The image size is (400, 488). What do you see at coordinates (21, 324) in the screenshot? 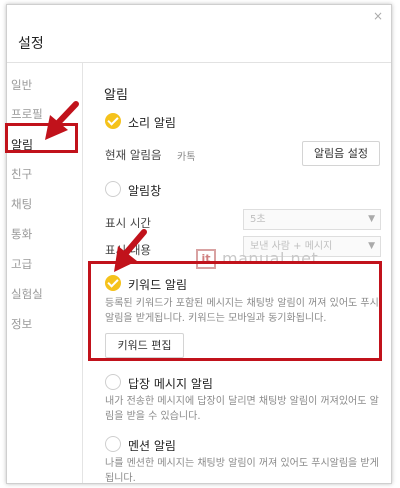
I see `sidebar-item-info: 정보` at bounding box center [21, 324].